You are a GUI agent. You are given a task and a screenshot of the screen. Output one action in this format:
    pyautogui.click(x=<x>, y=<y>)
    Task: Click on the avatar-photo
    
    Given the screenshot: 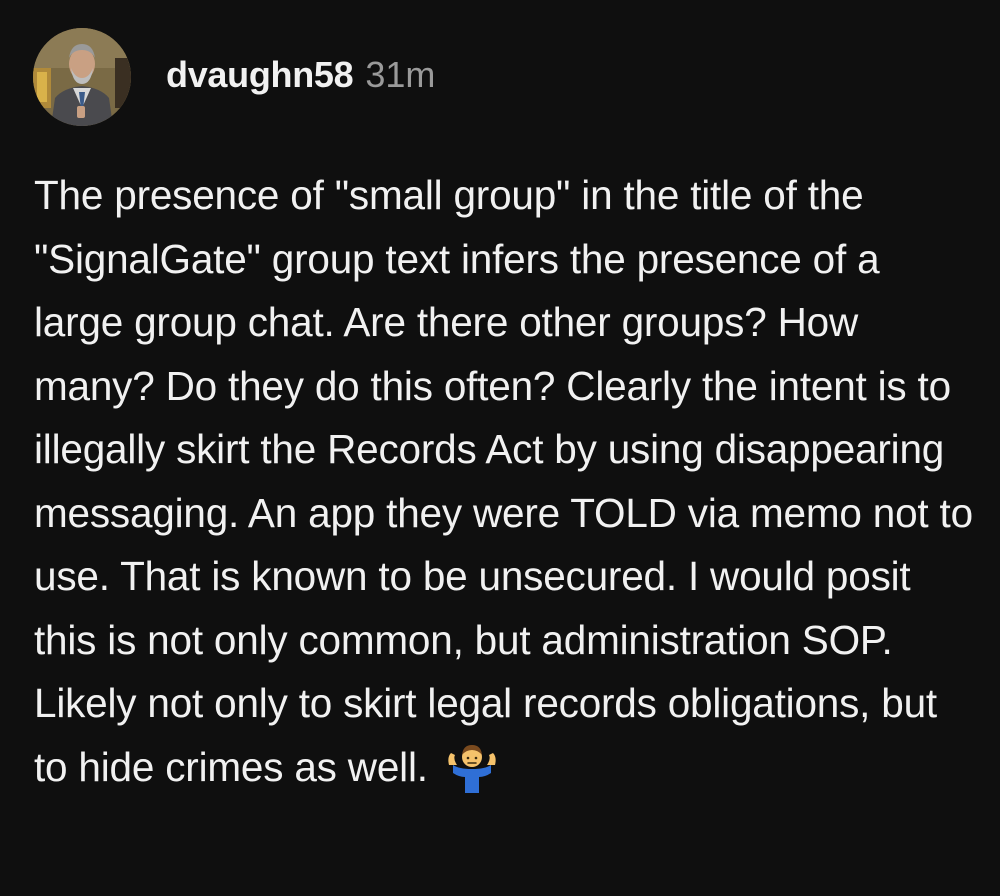 What is the action you would take?
    pyautogui.click(x=82, y=77)
    